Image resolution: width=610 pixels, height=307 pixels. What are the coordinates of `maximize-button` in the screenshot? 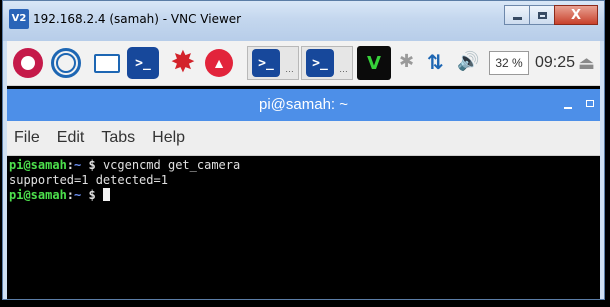 It's located at (542, 15).